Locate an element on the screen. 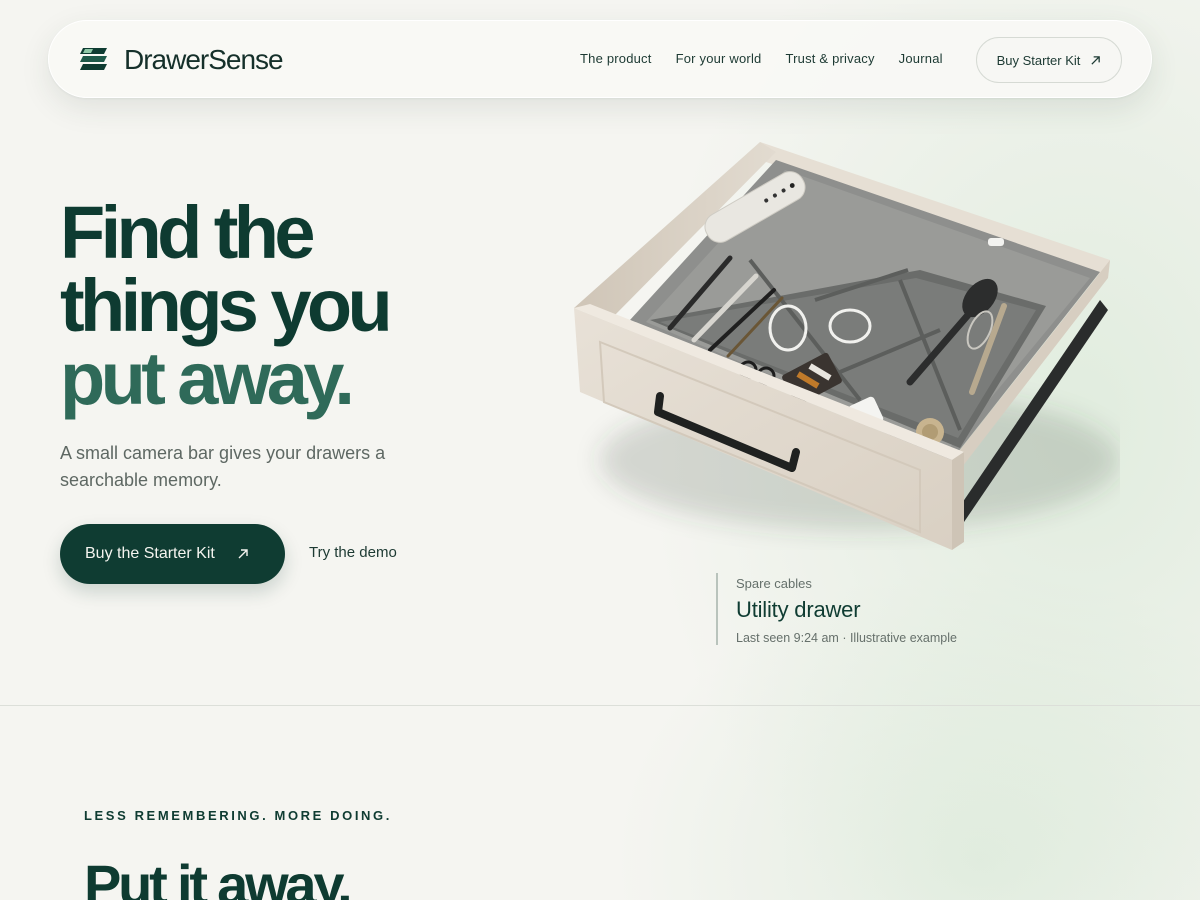 The height and width of the screenshot is (900, 1200). brand-name: DrawerSense is located at coordinates (204, 59).